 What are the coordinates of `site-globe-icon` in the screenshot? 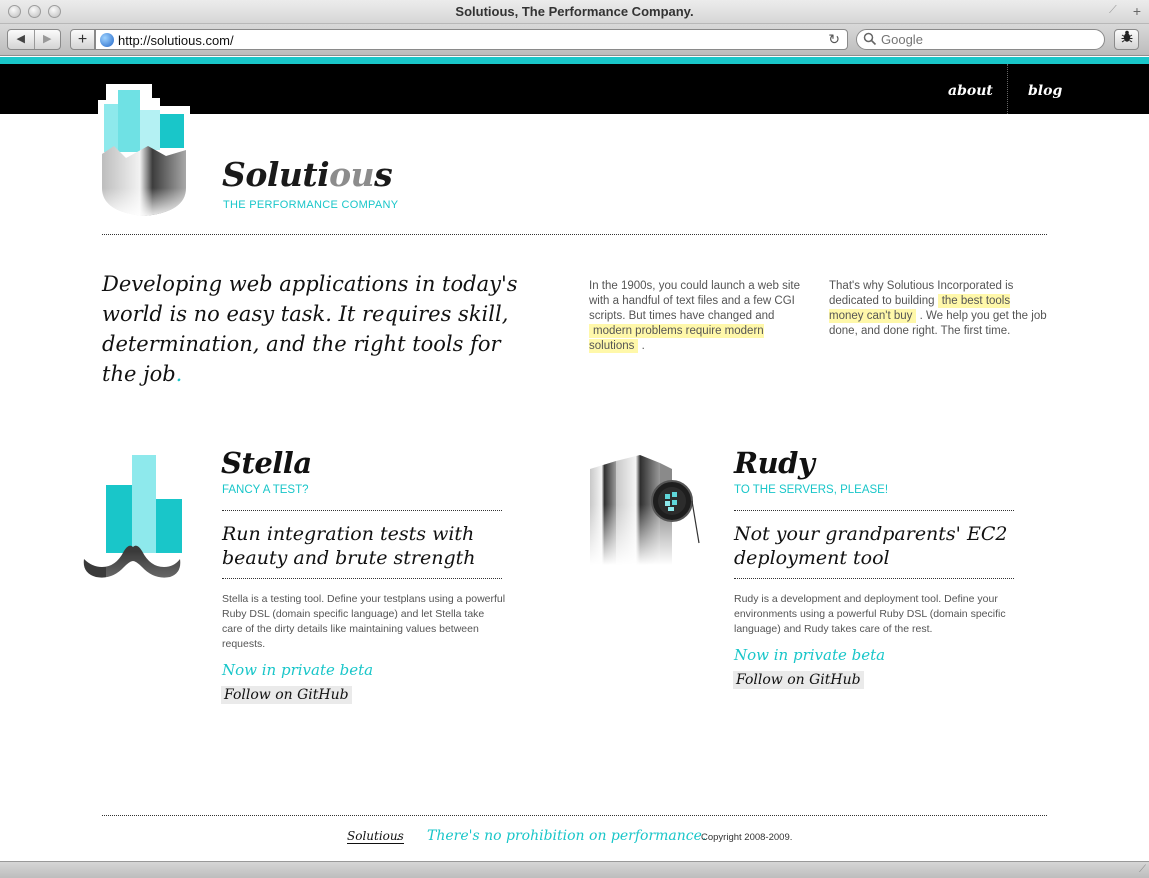 It's located at (107, 40).